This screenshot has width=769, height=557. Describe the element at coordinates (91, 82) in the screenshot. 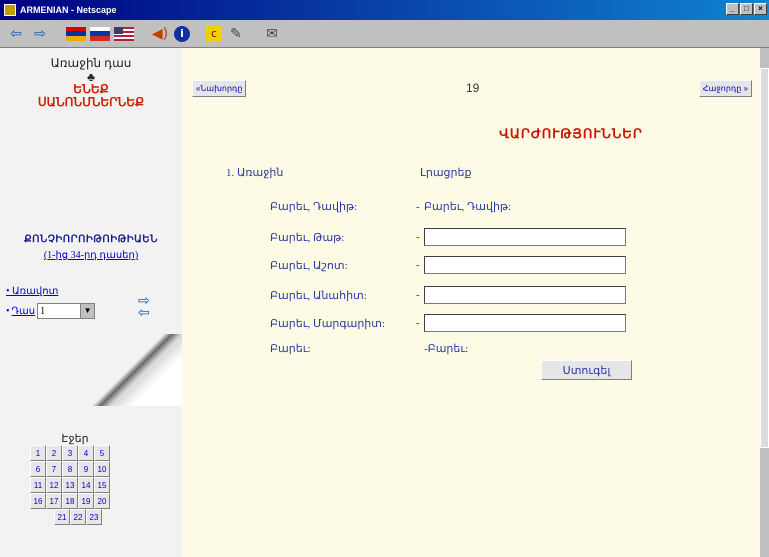

I see `sidebar-header: Առաջին դաս ♣ ԵՆԵՔ ՍԱՆՈՆՄՆԵՐՆԵՔ` at that location.